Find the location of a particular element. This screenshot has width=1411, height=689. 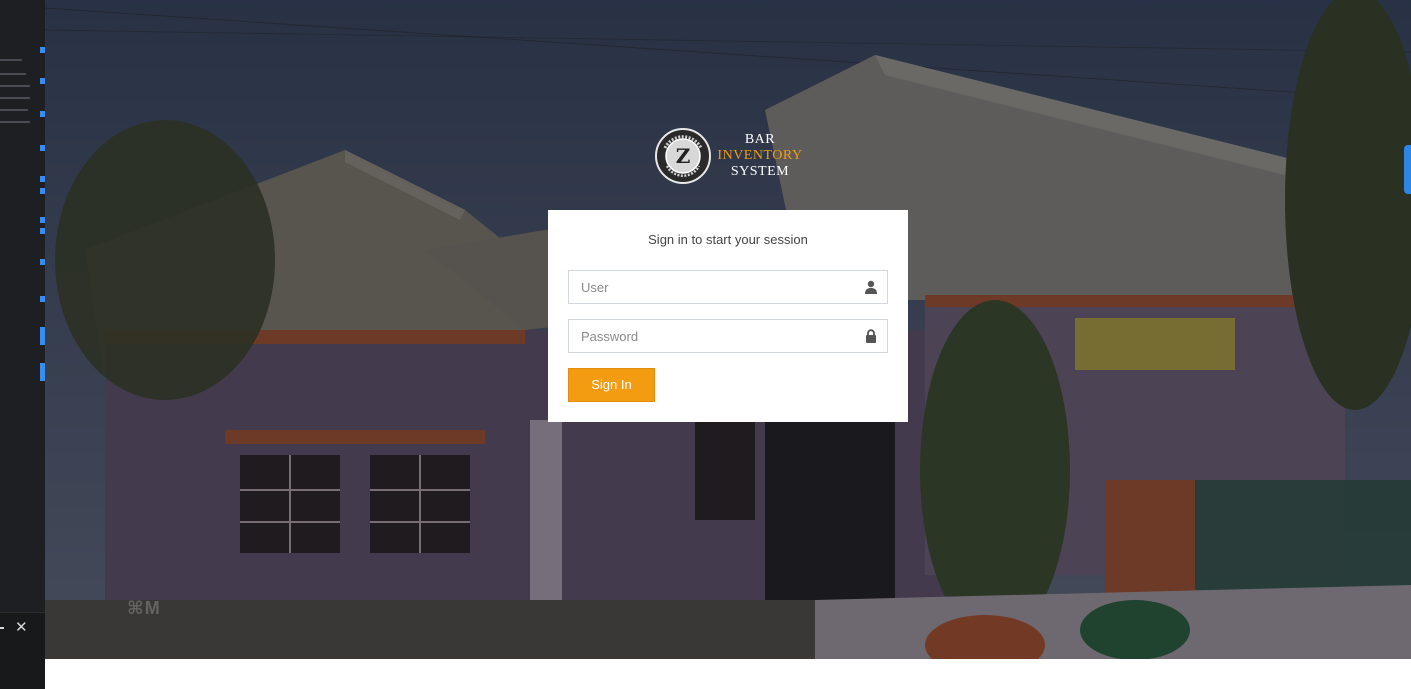

login-box: Sign in to start your session Sign In is located at coordinates (728, 316).